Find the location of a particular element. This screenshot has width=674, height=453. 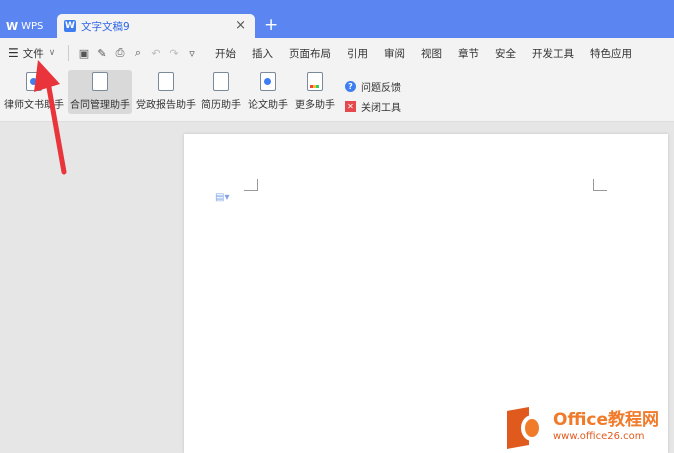

feedback-label: 问题反馈 is located at coordinates (381, 88).